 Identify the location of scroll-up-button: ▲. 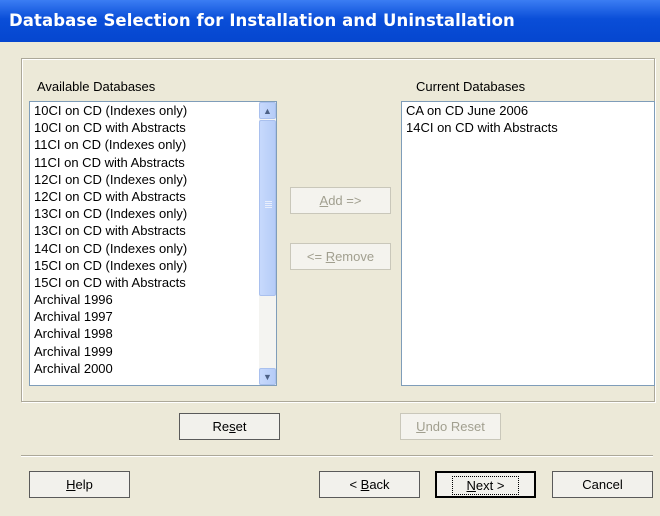
(267, 110).